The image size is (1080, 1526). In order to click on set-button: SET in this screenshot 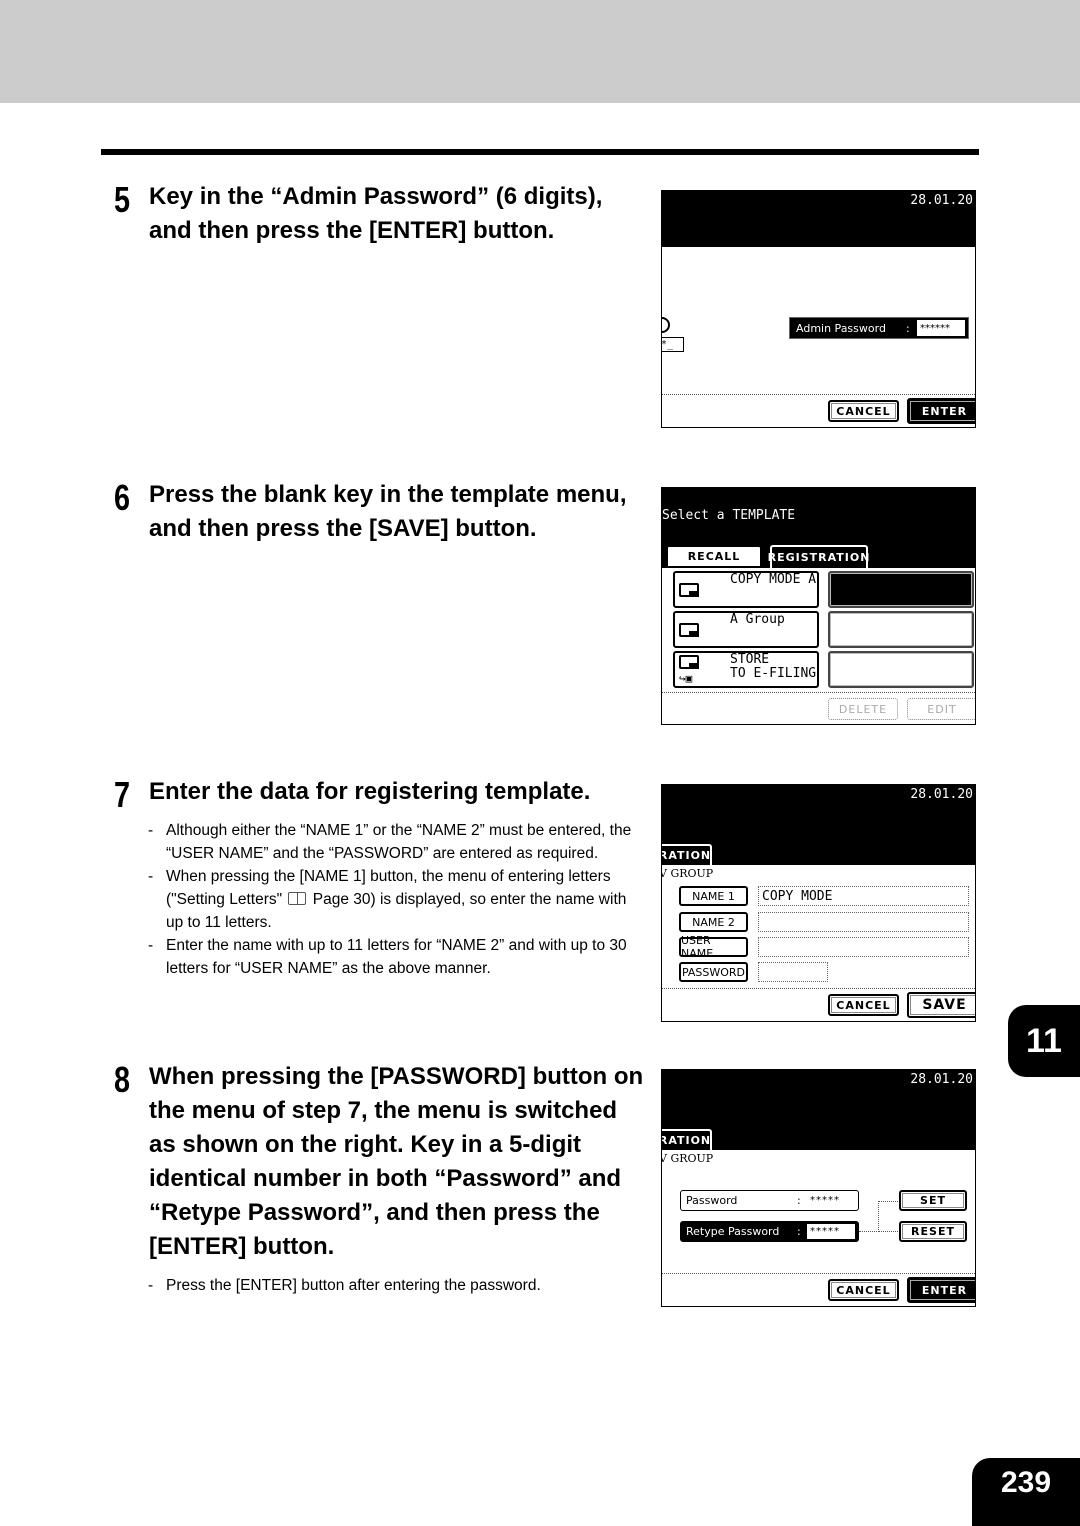, I will do `click(933, 1200)`.